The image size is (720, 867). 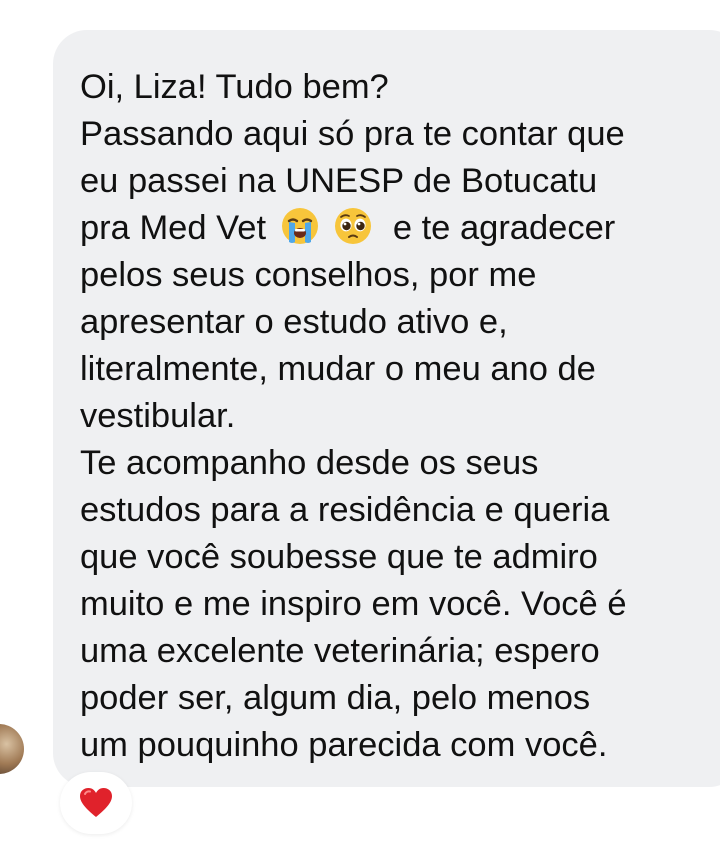 What do you see at coordinates (234, 87) in the screenshot?
I see `message-line: Oi, Liza! Tudo bem?` at bounding box center [234, 87].